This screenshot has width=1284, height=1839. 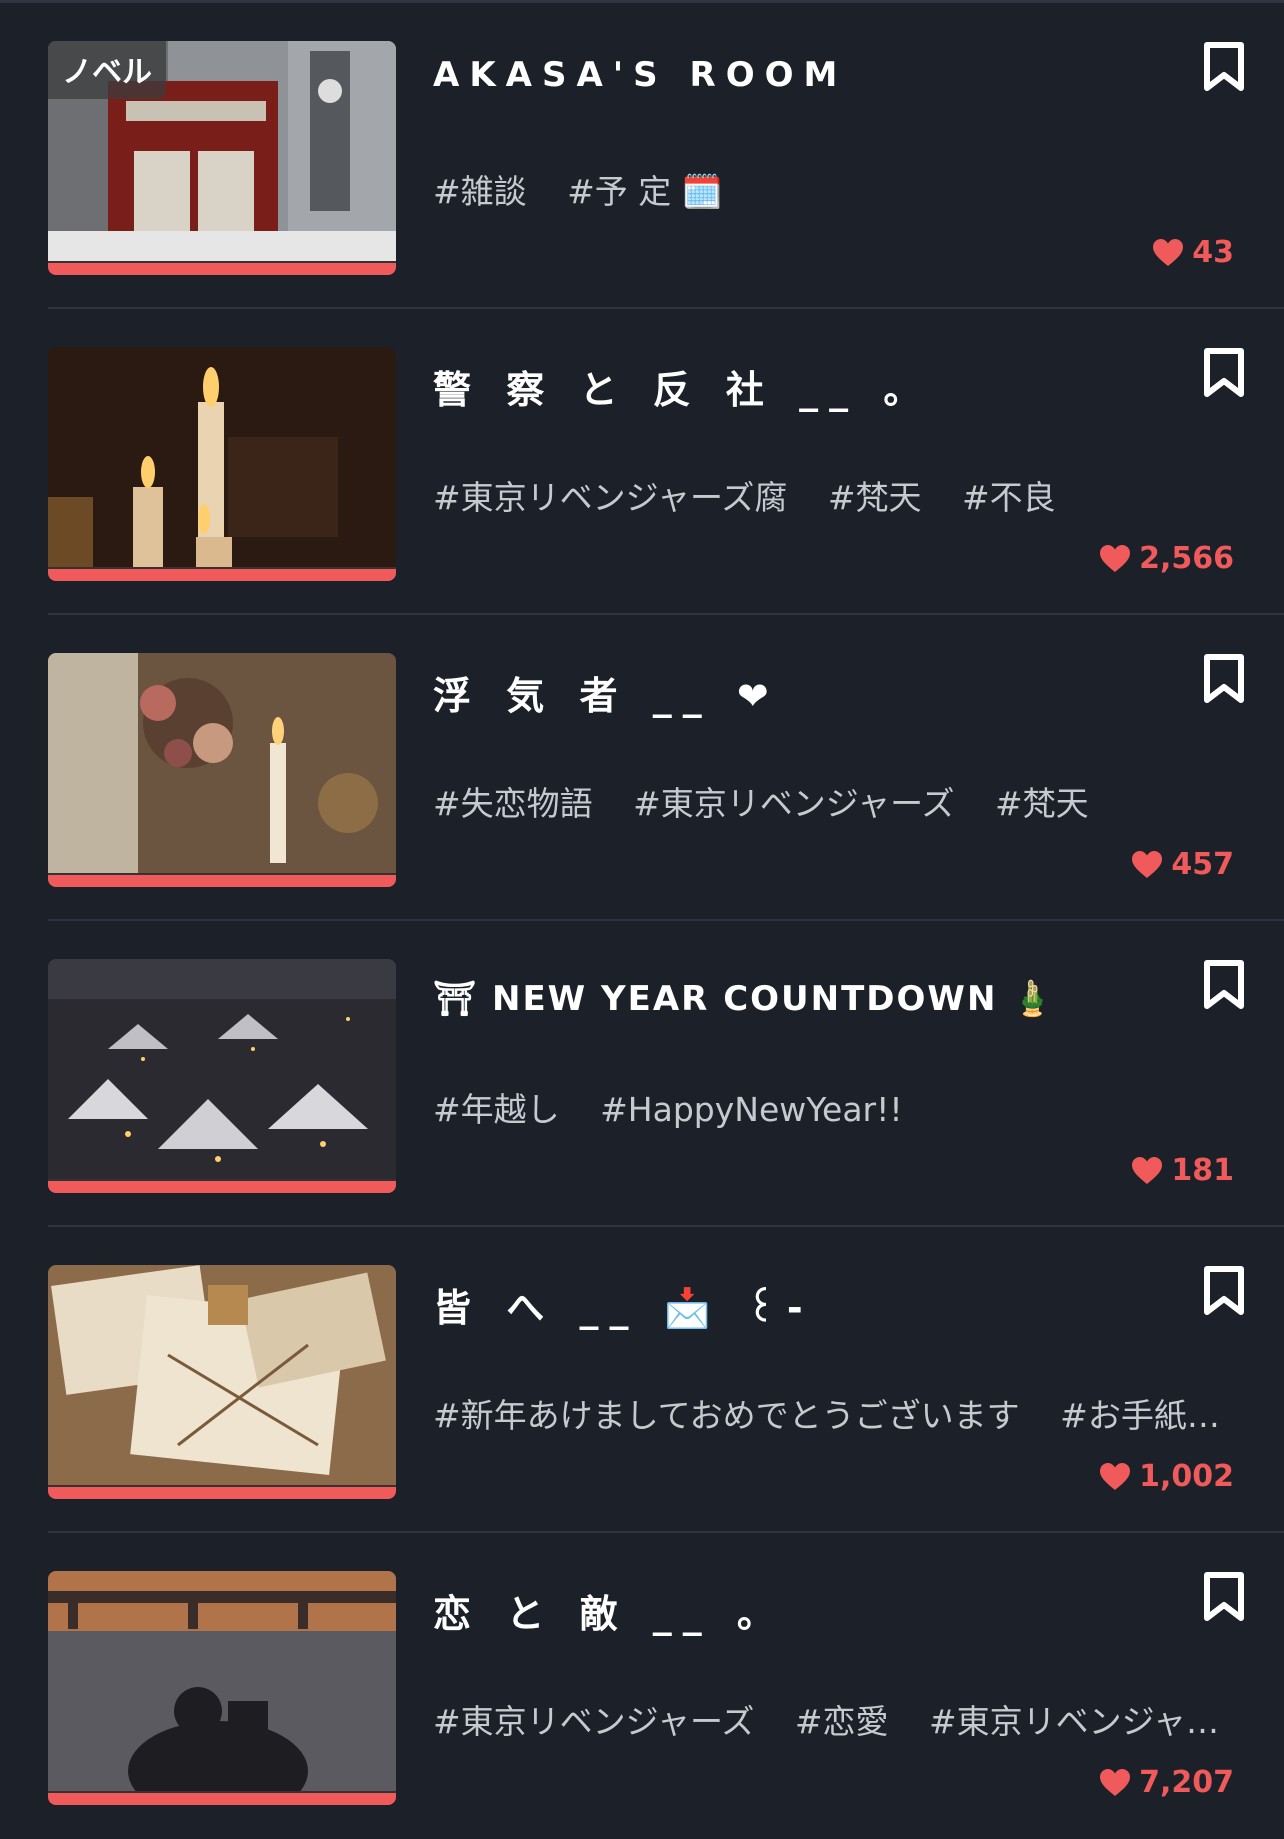 I want to click on tag-list: #失恋物語 #東京リベンジャーズ #梵天, so click(x=833, y=801).